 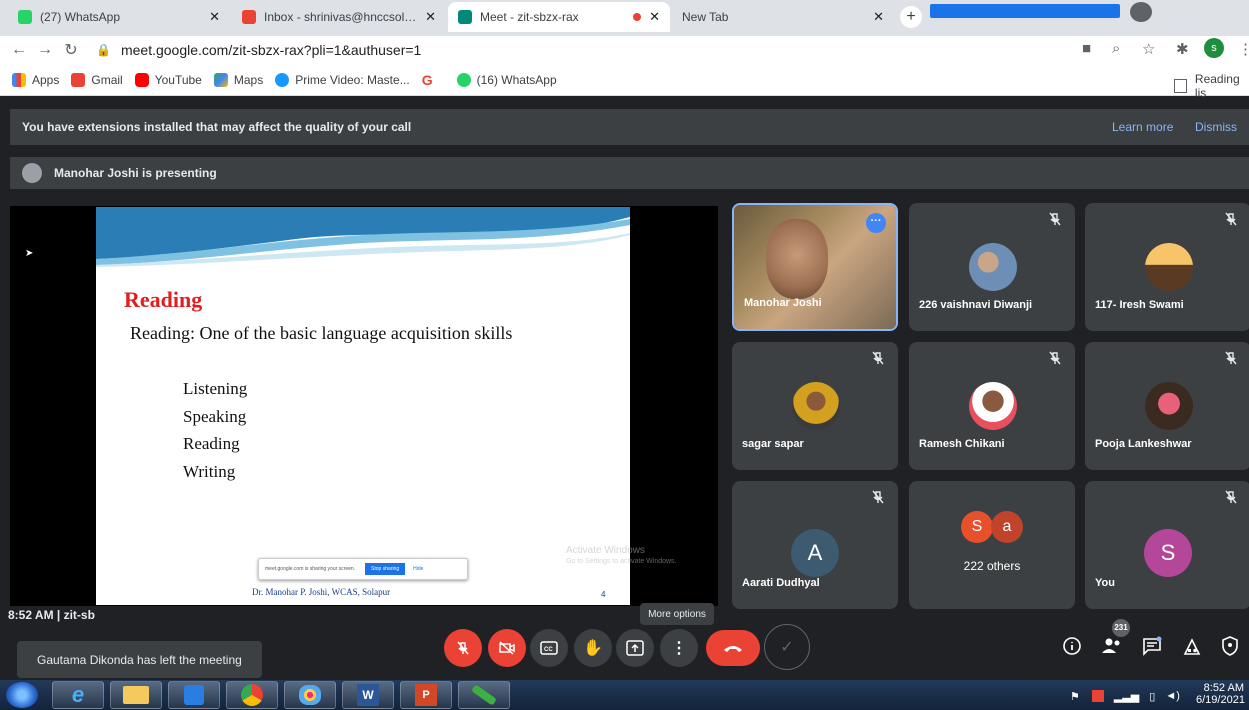 I want to click on taskbar-chrome, so click(x=252, y=695).